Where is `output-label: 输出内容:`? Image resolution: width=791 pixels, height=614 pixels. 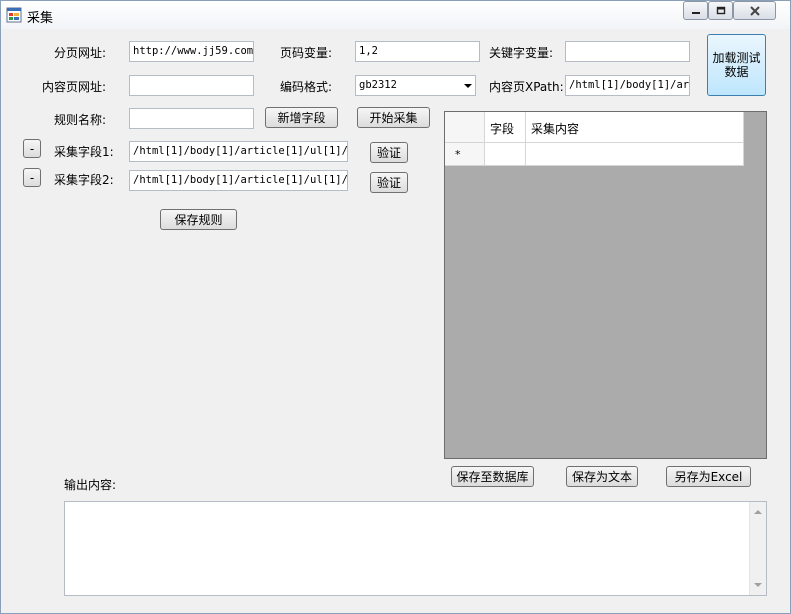 output-label: 输出内容: is located at coordinates (90, 485).